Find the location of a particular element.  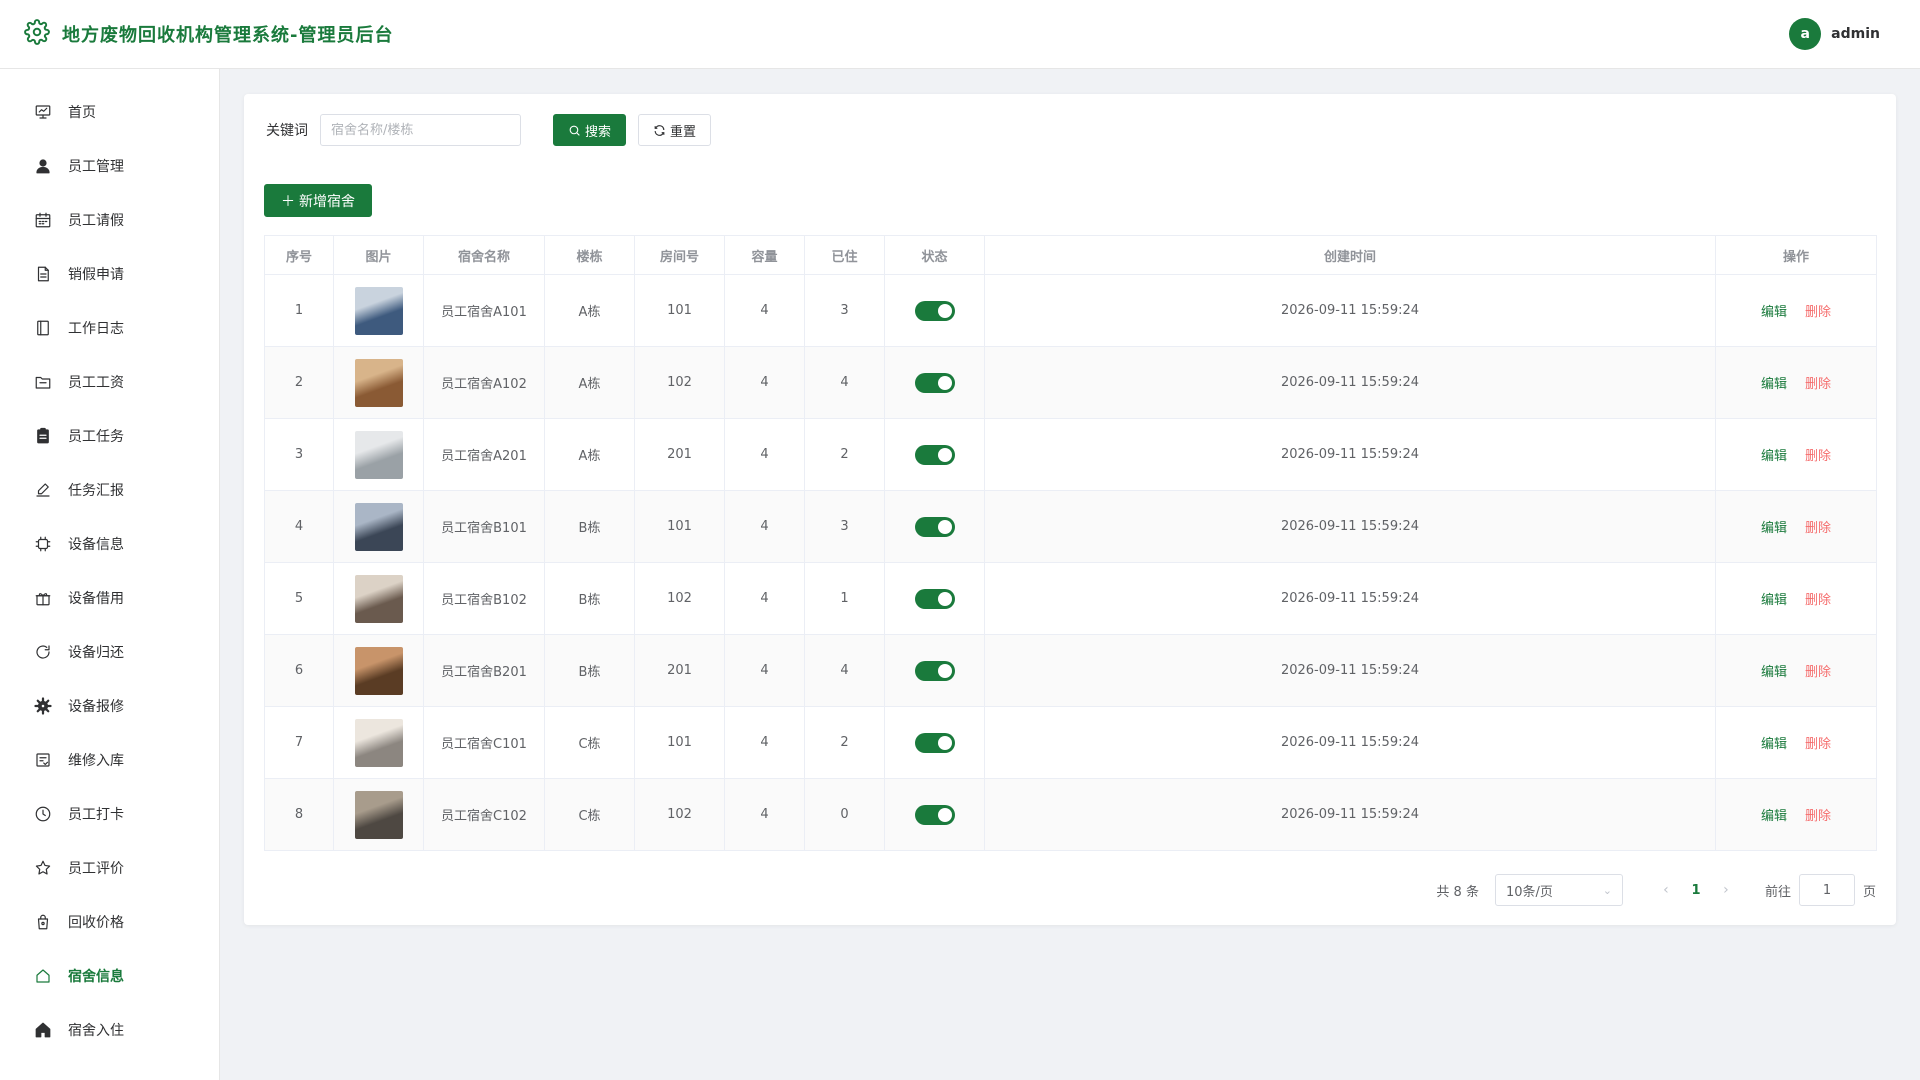

table-header: 序号 图片 宿舍名称 楼栋 房间号 容量 已住 状态 创建时间 操作 is located at coordinates (1070, 255).